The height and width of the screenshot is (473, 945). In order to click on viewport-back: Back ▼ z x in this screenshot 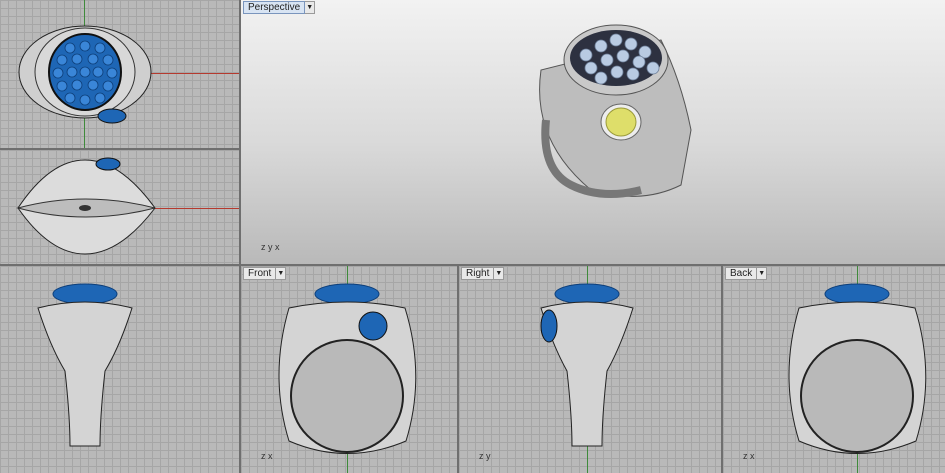, I will do `click(834, 369)`.